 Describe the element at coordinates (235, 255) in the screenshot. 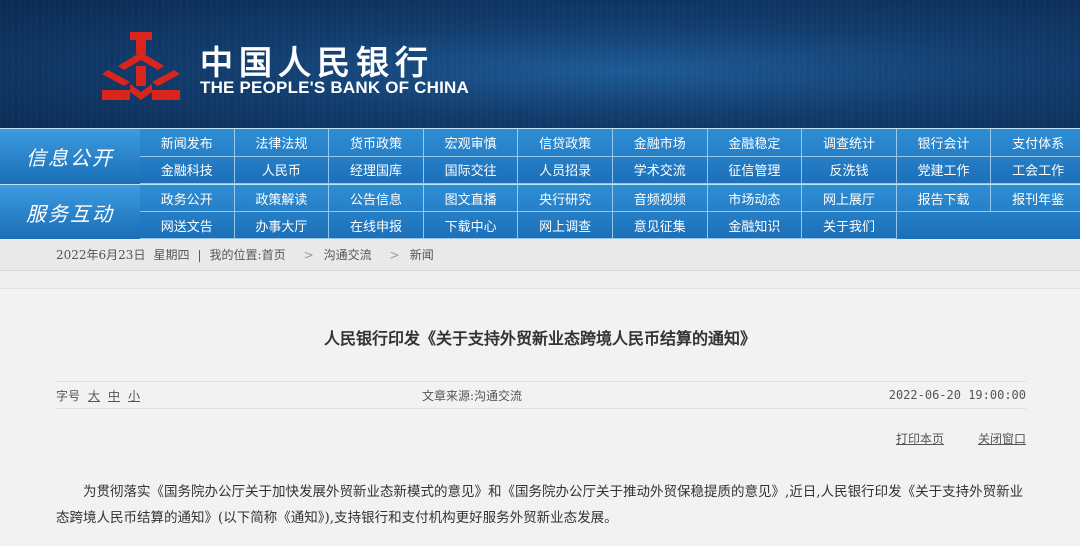

I see `location-label: 我的位置:` at that location.